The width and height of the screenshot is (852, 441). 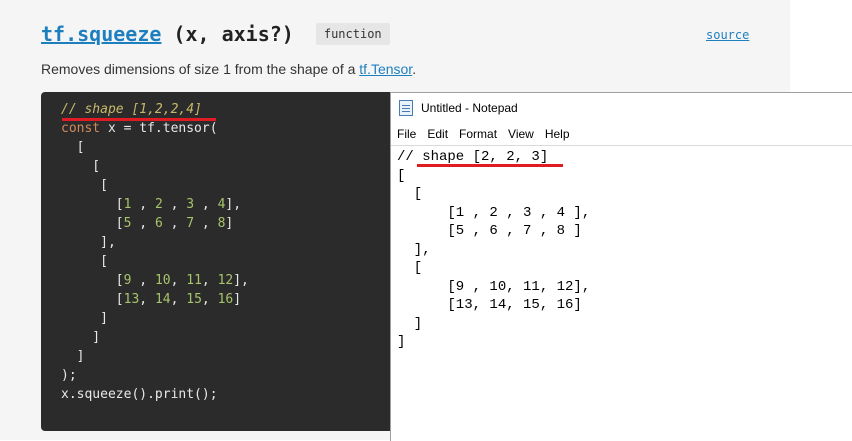 What do you see at coordinates (406, 108) in the screenshot?
I see `notepad-icon` at bounding box center [406, 108].